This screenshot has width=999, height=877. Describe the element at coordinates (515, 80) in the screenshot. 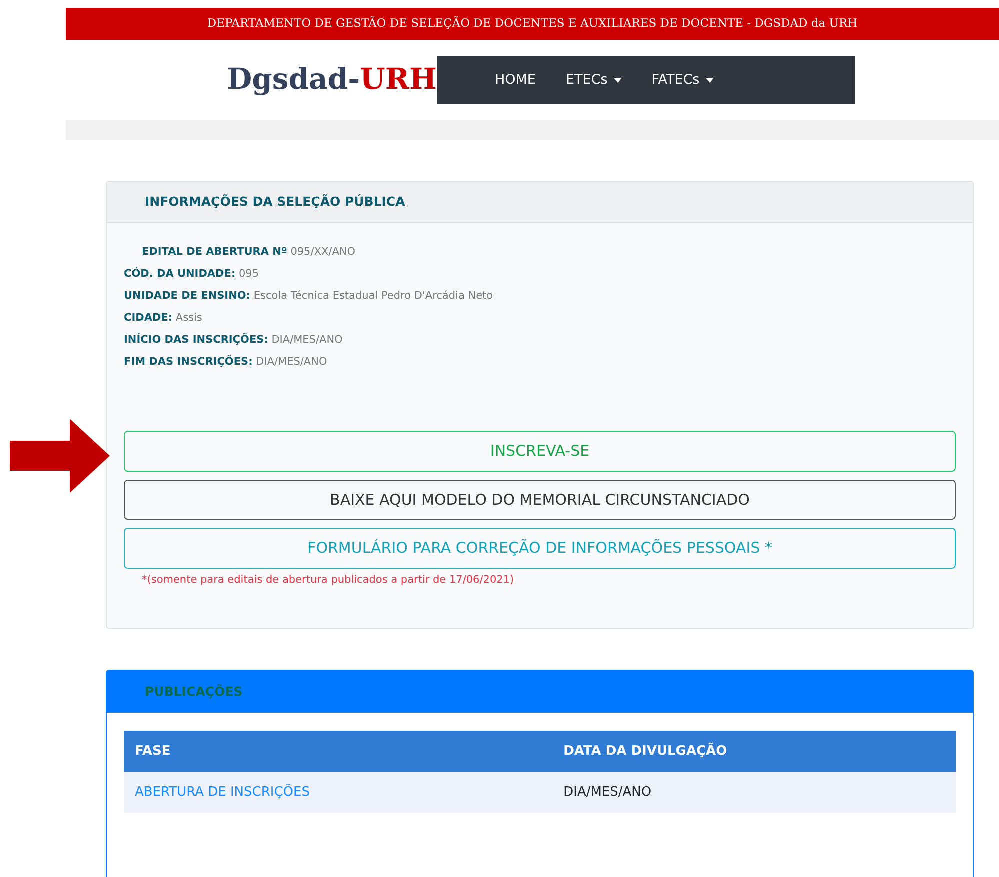

I see `nav-link: HOME` at that location.